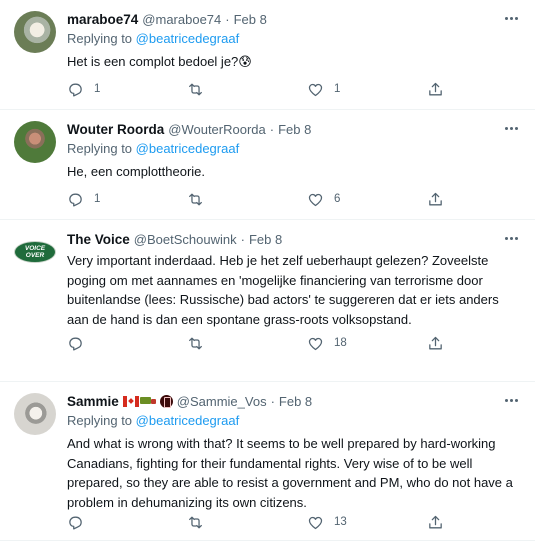  Describe the element at coordinates (367, 89) in the screenshot. I see `like-button: 1` at that location.